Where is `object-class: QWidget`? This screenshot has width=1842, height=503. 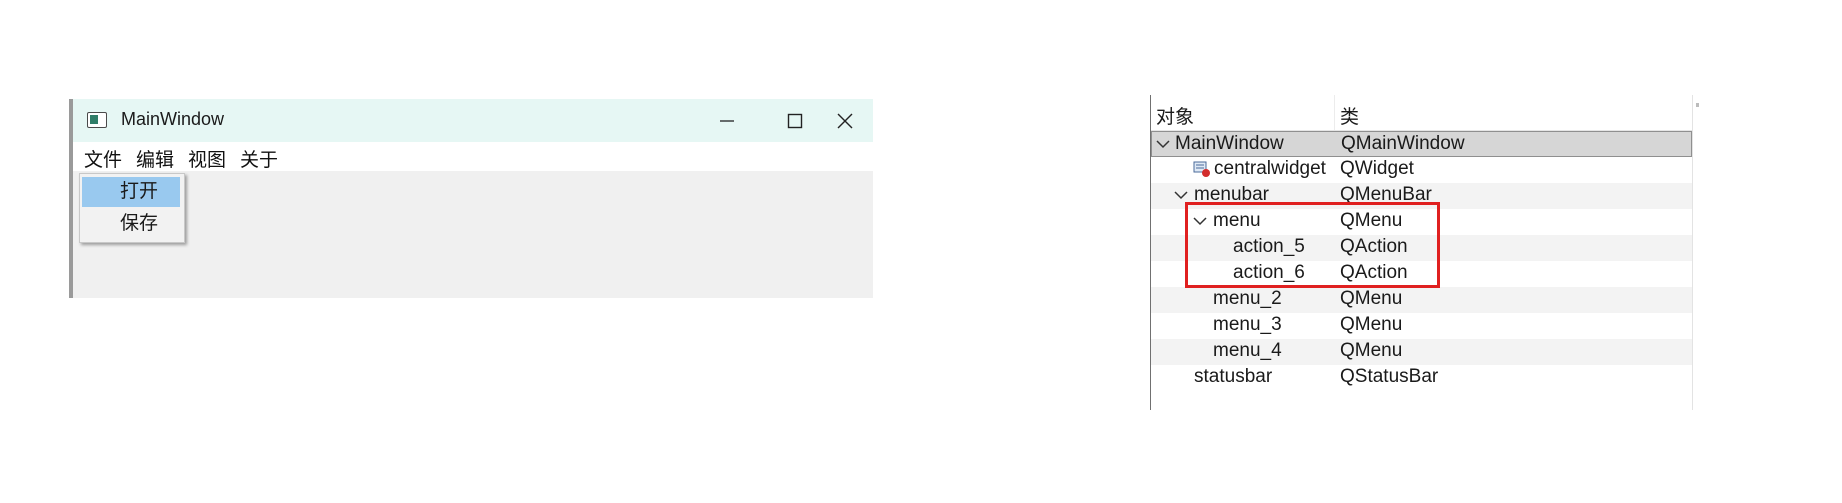 object-class: QWidget is located at coordinates (1377, 168).